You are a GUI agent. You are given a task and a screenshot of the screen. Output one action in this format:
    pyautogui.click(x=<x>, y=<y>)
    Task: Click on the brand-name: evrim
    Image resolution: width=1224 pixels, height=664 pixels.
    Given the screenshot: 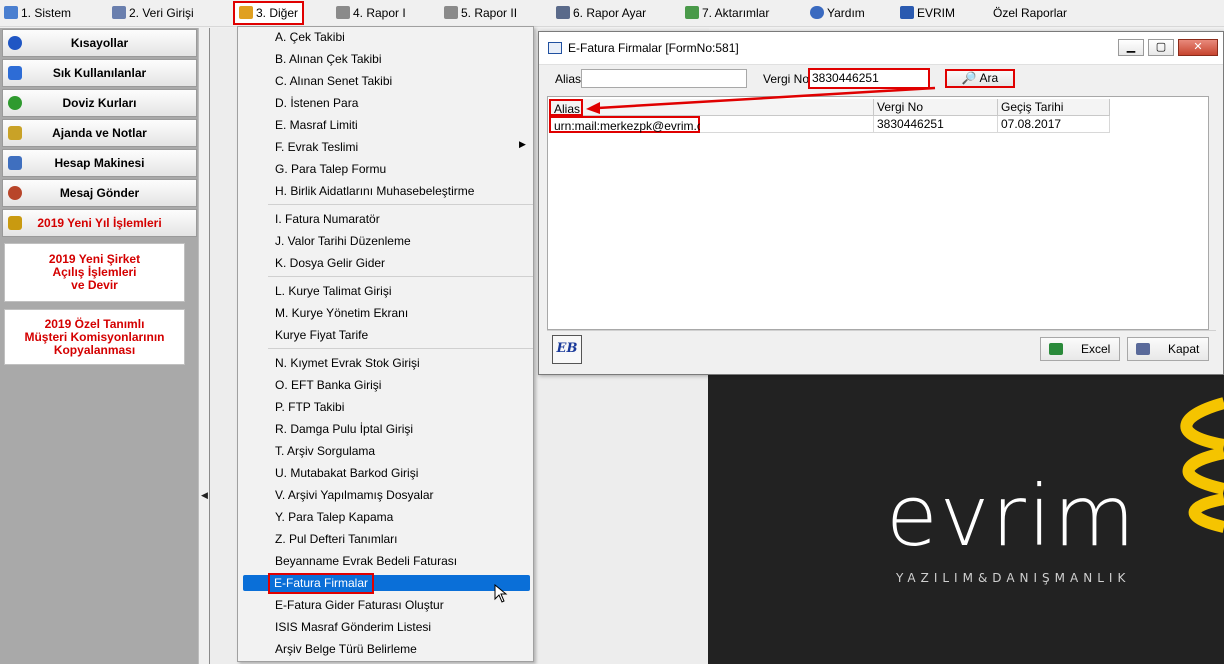 What is the action you would take?
    pyautogui.click(x=1012, y=516)
    